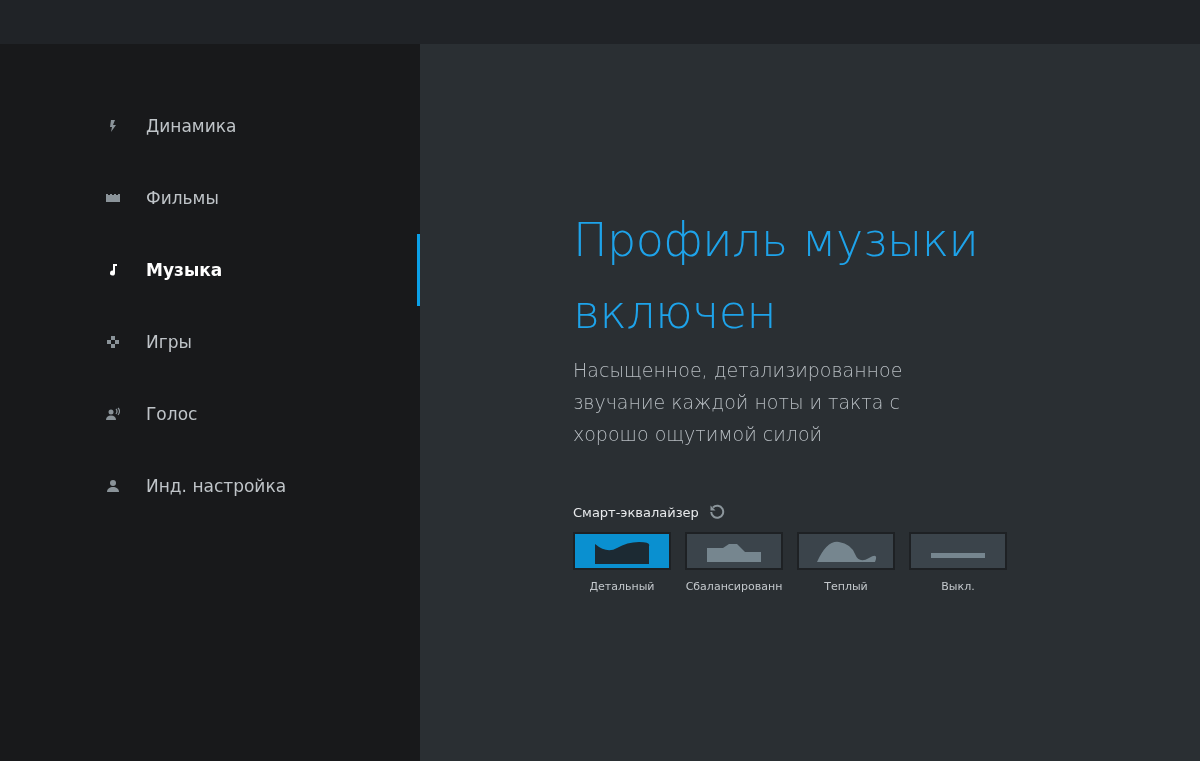 Image resolution: width=1200 pixels, height=761 pixels. I want to click on gamepad-icon, so click(113, 342).